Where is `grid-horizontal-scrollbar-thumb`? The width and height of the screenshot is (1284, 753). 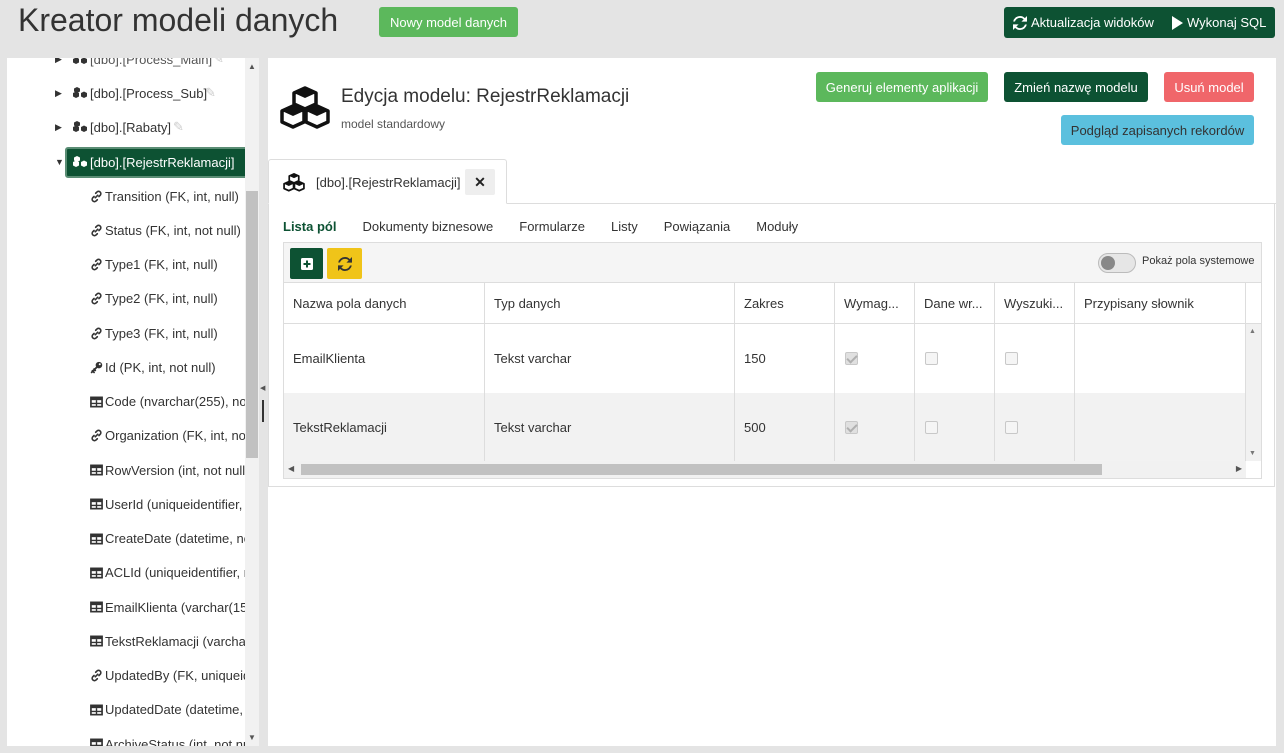
grid-horizontal-scrollbar-thumb is located at coordinates (701, 469).